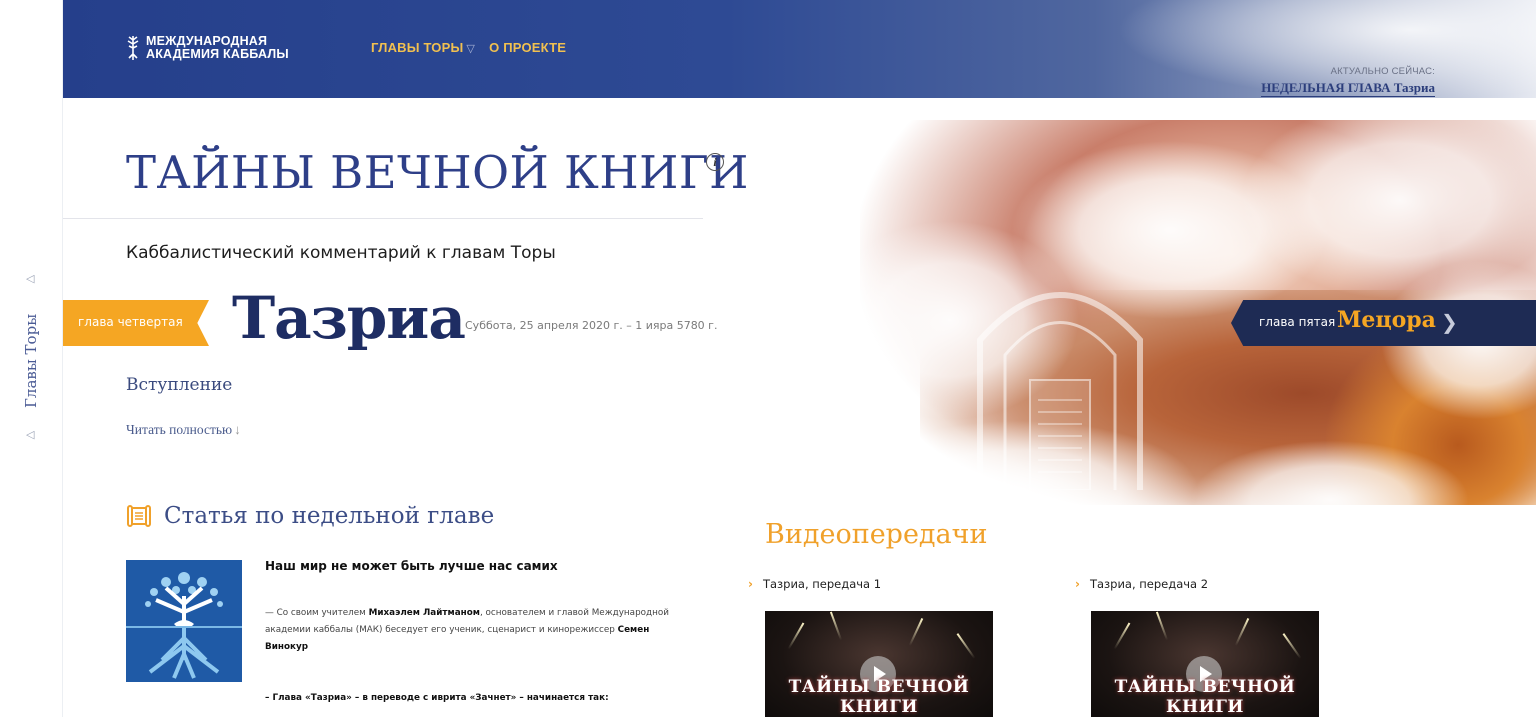  Describe the element at coordinates (1382, 71) in the screenshot. I see `current-caption: АКТУАЛЬНО СЕЙЧАС:` at that location.